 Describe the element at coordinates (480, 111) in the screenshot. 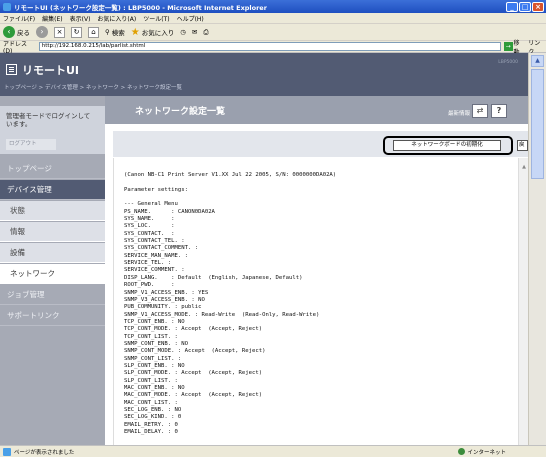

I see `refresh-button: ⇄` at that location.